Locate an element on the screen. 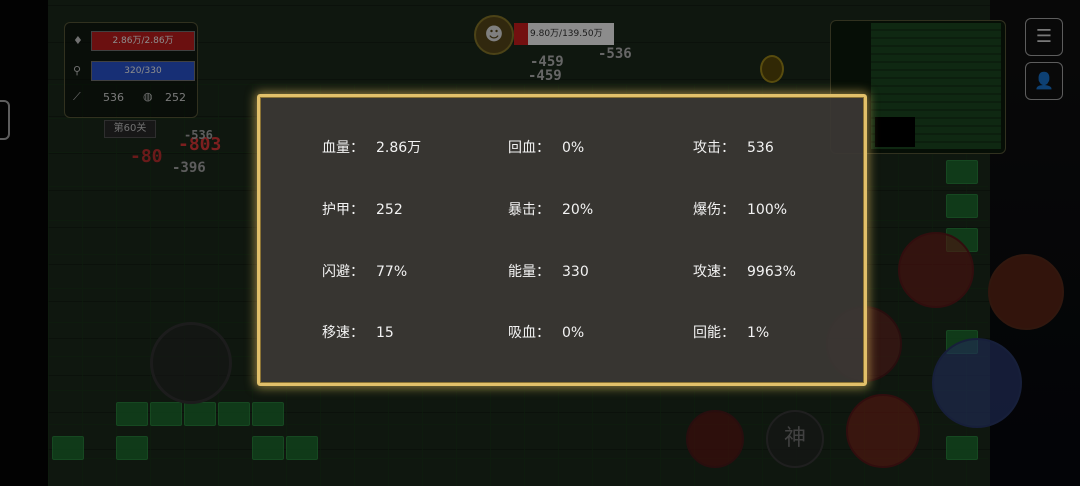 The width and height of the screenshot is (1080, 486). stat-energy: 能量： 330 is located at coordinates (548, 271).